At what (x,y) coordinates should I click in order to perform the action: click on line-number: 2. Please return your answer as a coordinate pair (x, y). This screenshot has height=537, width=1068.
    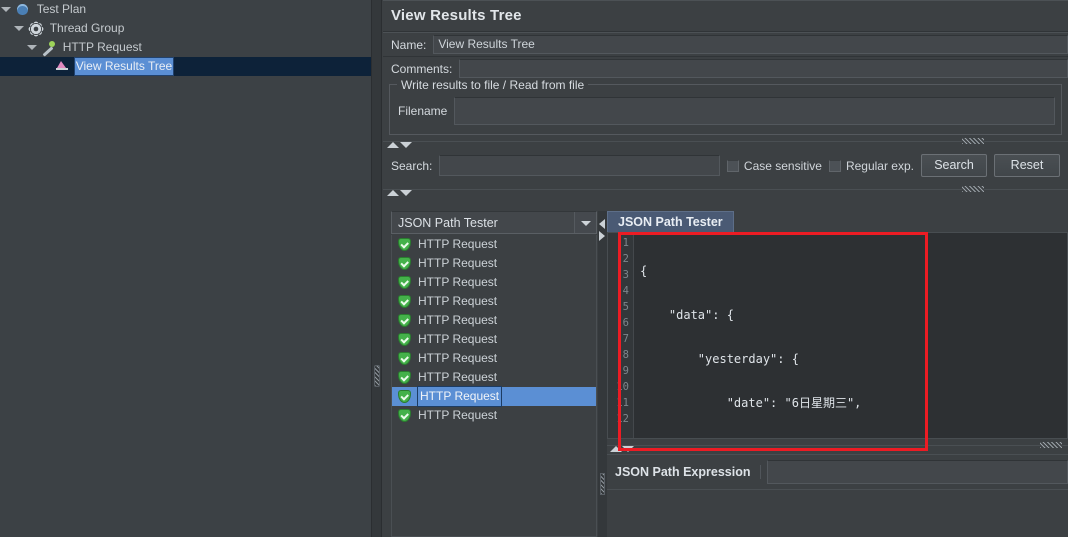
    Looking at the image, I should click on (625, 259).